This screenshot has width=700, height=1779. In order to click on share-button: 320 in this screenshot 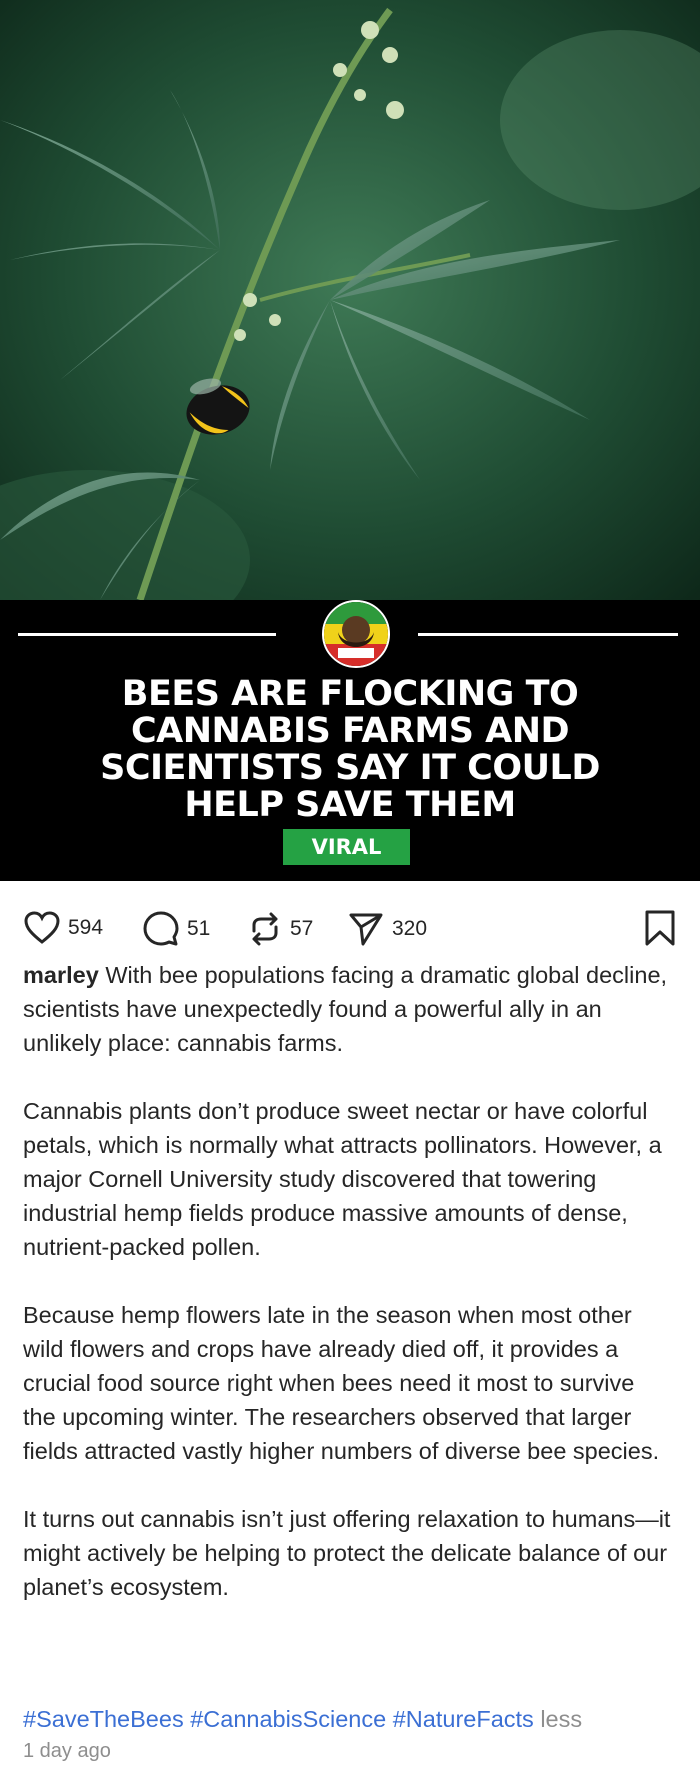, I will do `click(387, 929)`.